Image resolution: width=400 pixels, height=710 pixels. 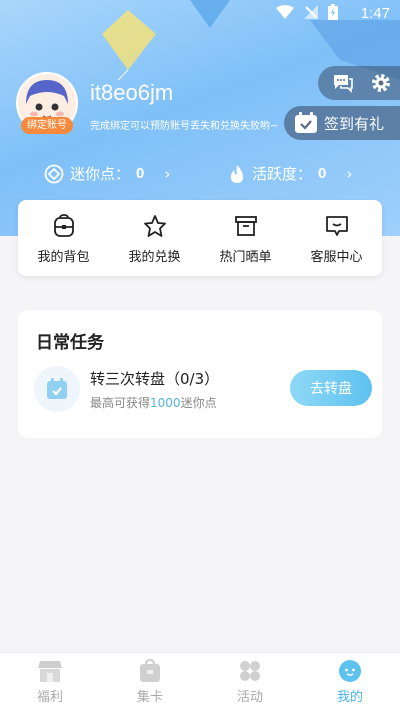 I want to click on quick-item-showcase: 热门晒单, so click(x=245, y=238).